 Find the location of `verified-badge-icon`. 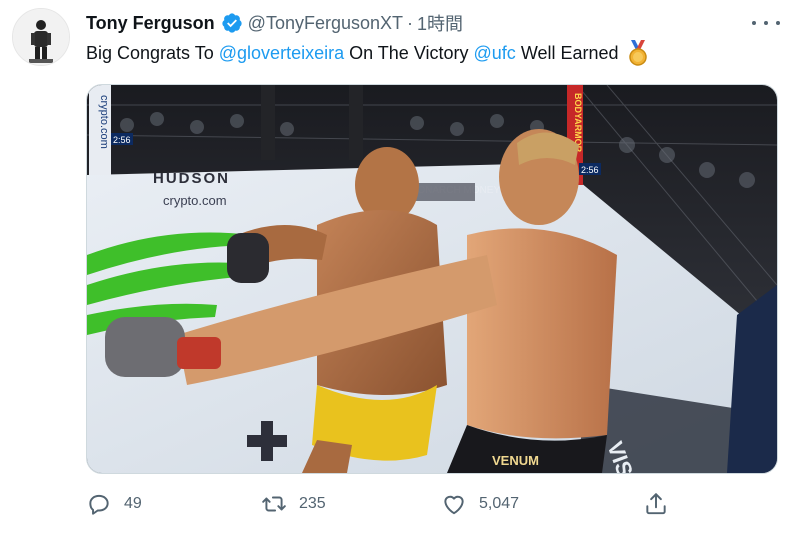

verified-badge-icon is located at coordinates (232, 23).